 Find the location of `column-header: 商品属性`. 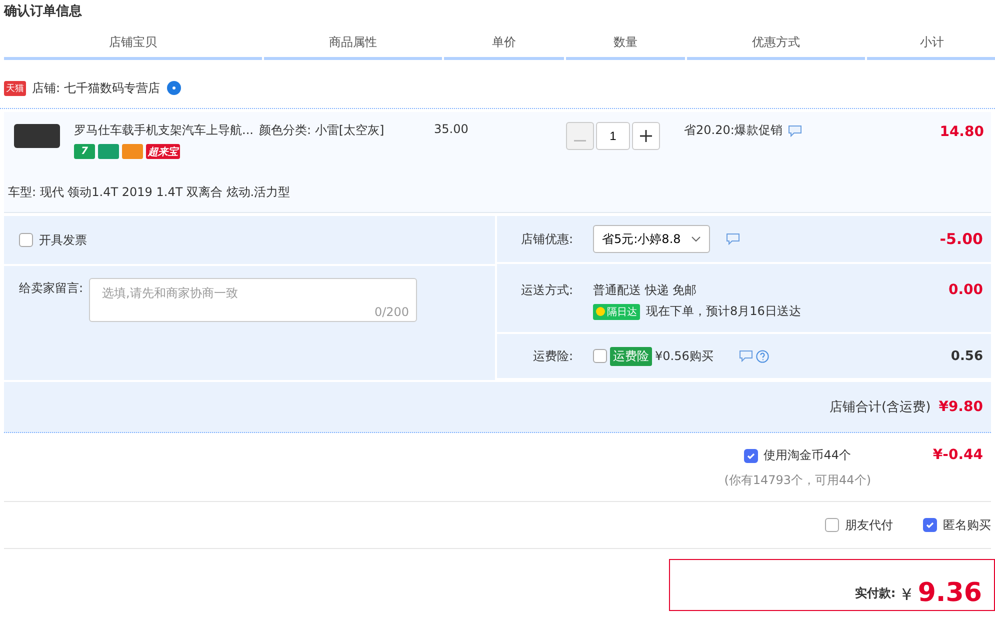

column-header: 商品属性 is located at coordinates (353, 44).